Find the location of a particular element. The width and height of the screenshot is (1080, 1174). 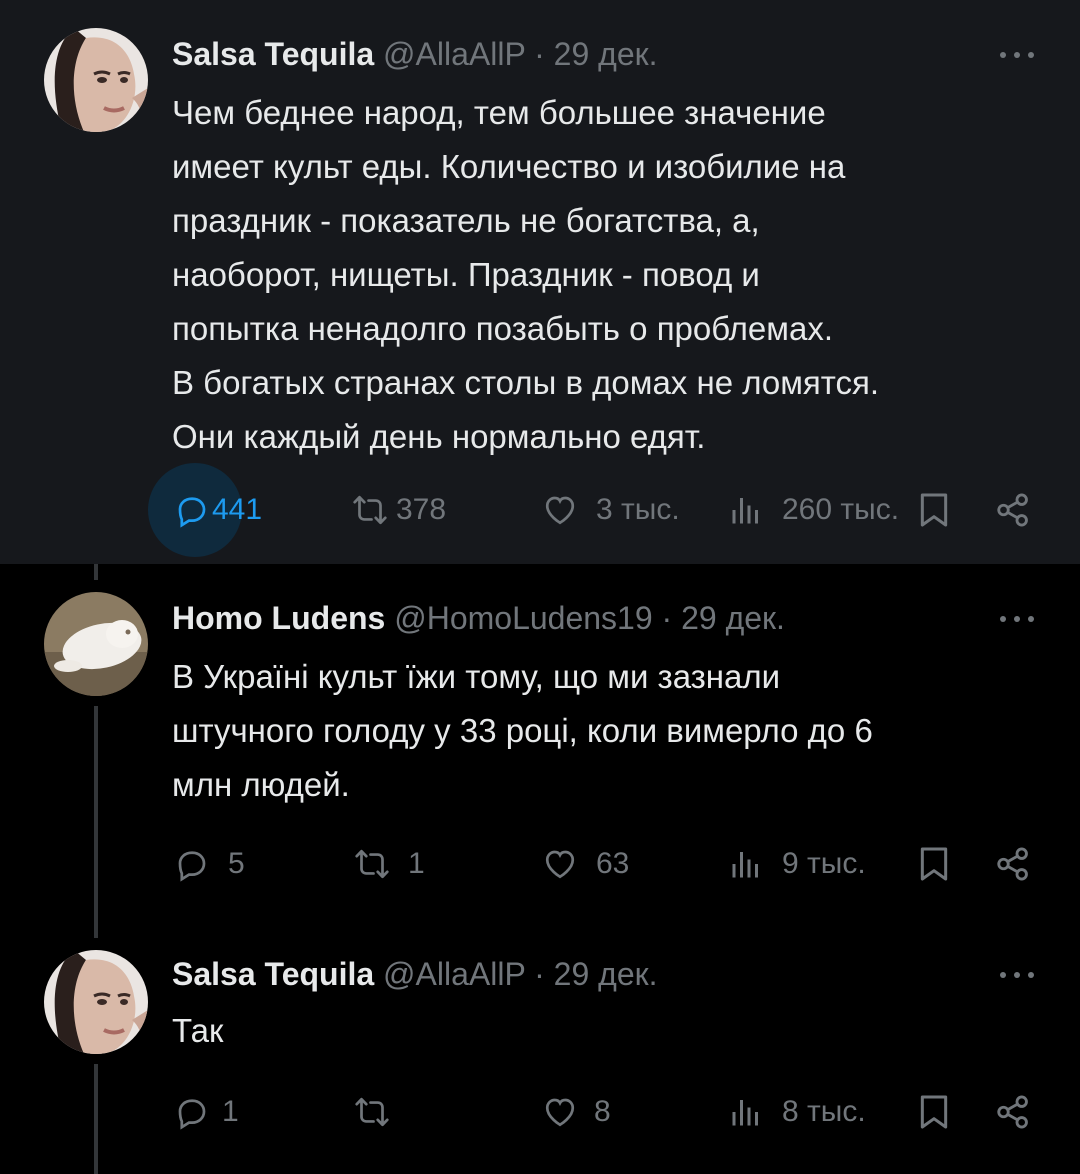

tweet-text-line: млн людей. is located at coordinates (261, 784).